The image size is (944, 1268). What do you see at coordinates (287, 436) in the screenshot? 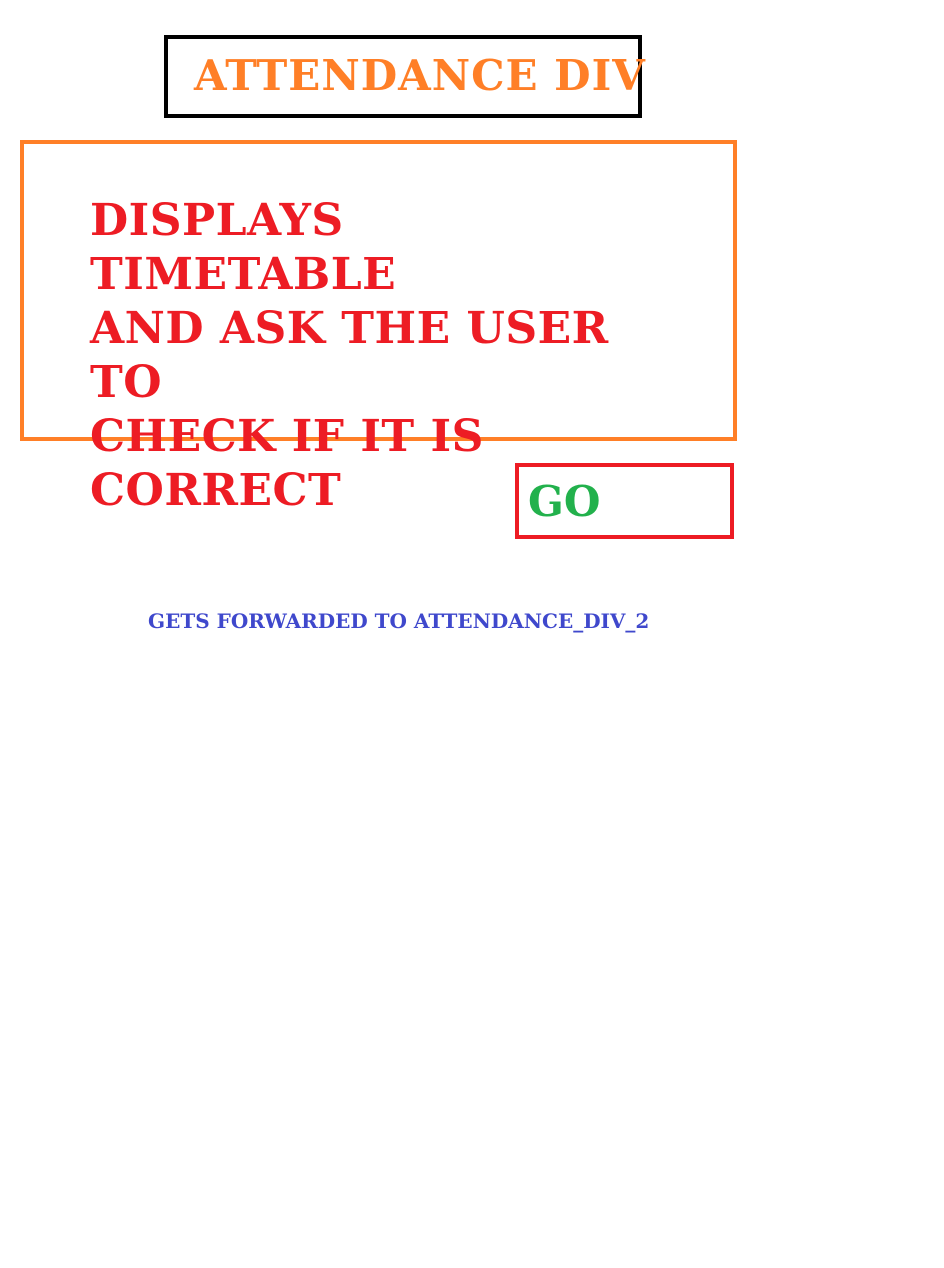
I see `description-line-3: CHECK IF IT IS` at bounding box center [287, 436].